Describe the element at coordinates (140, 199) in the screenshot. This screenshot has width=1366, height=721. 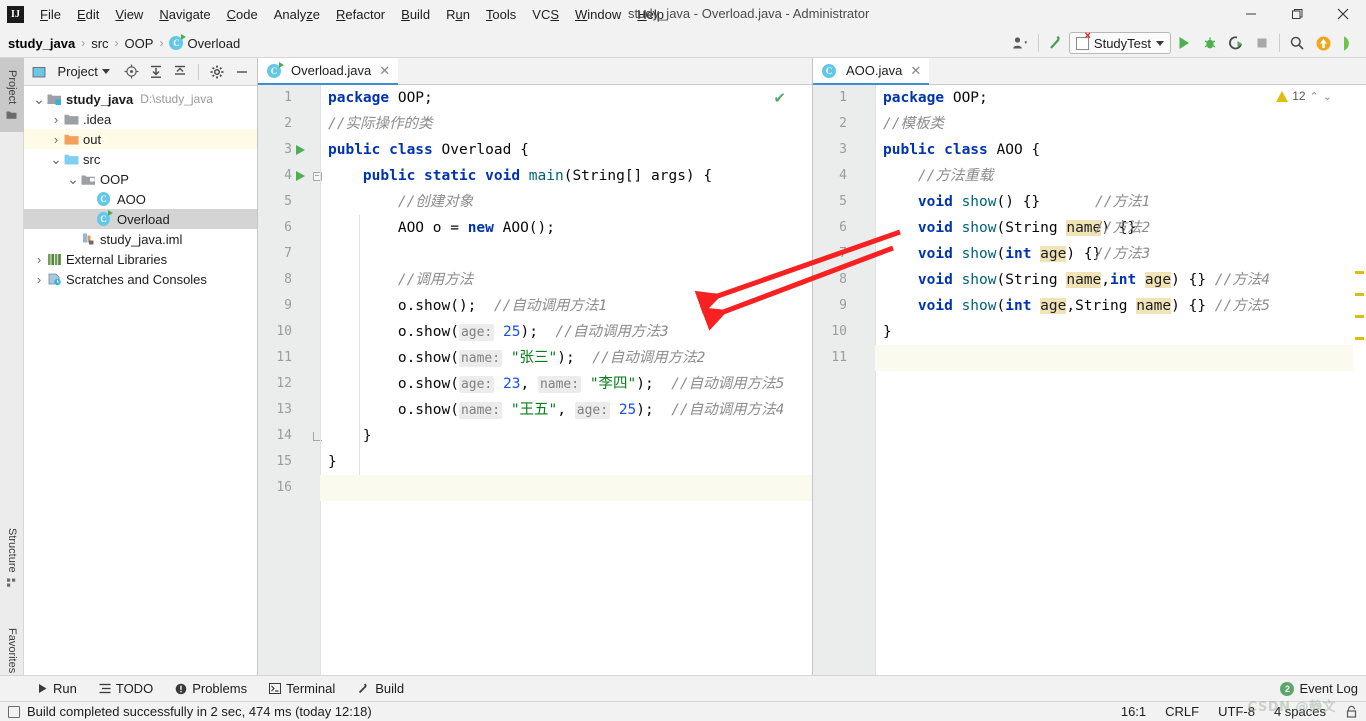
I see `tree-node-aoo: C AOO` at that location.